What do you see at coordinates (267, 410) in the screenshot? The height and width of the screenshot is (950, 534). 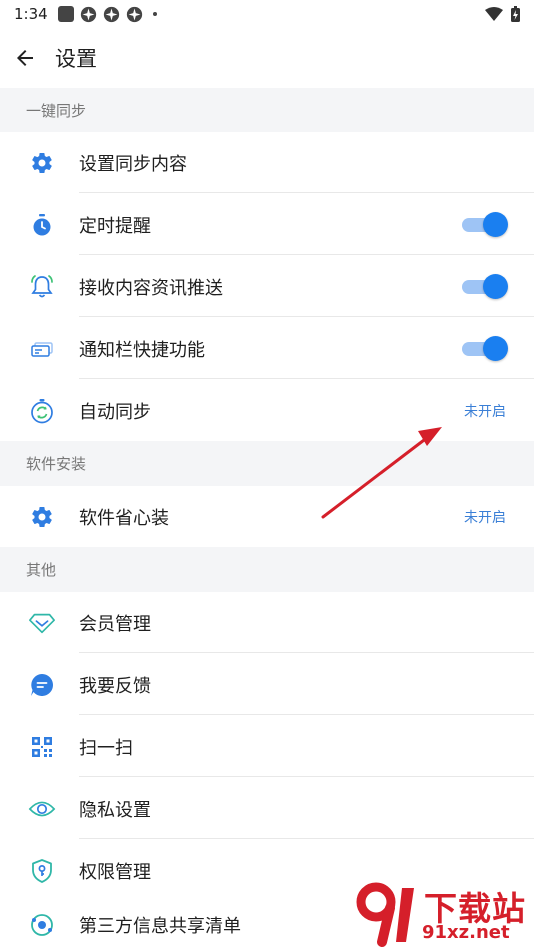 I see `settings-item-auto-sync: 自动同步 未开启` at bounding box center [267, 410].